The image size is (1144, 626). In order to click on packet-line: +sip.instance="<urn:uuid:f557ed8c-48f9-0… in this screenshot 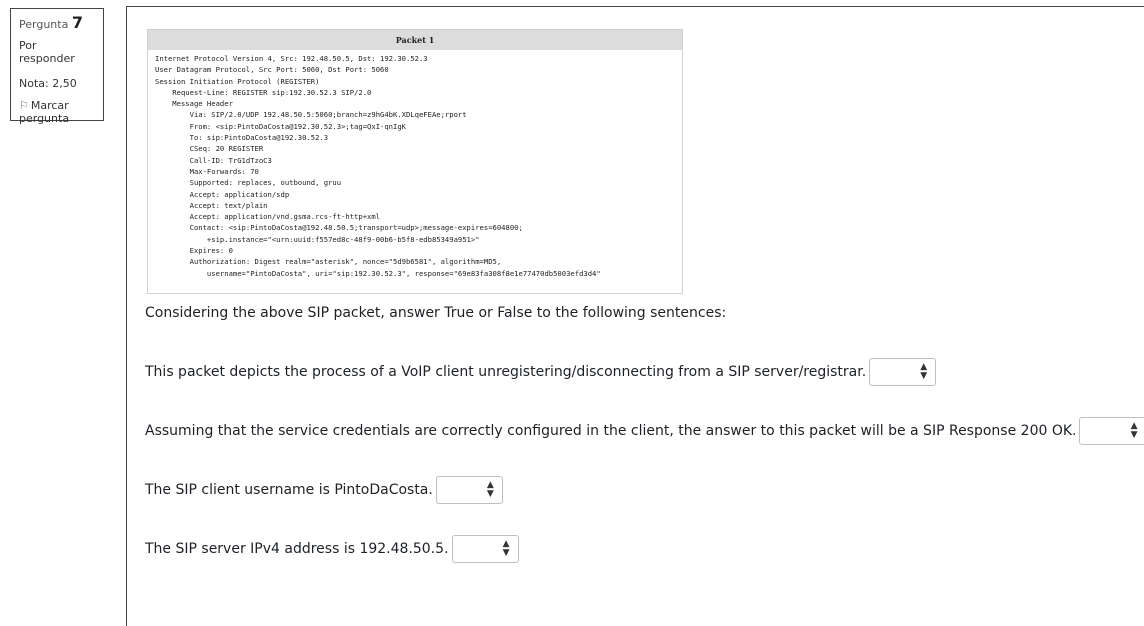, I will do `click(317, 239)`.